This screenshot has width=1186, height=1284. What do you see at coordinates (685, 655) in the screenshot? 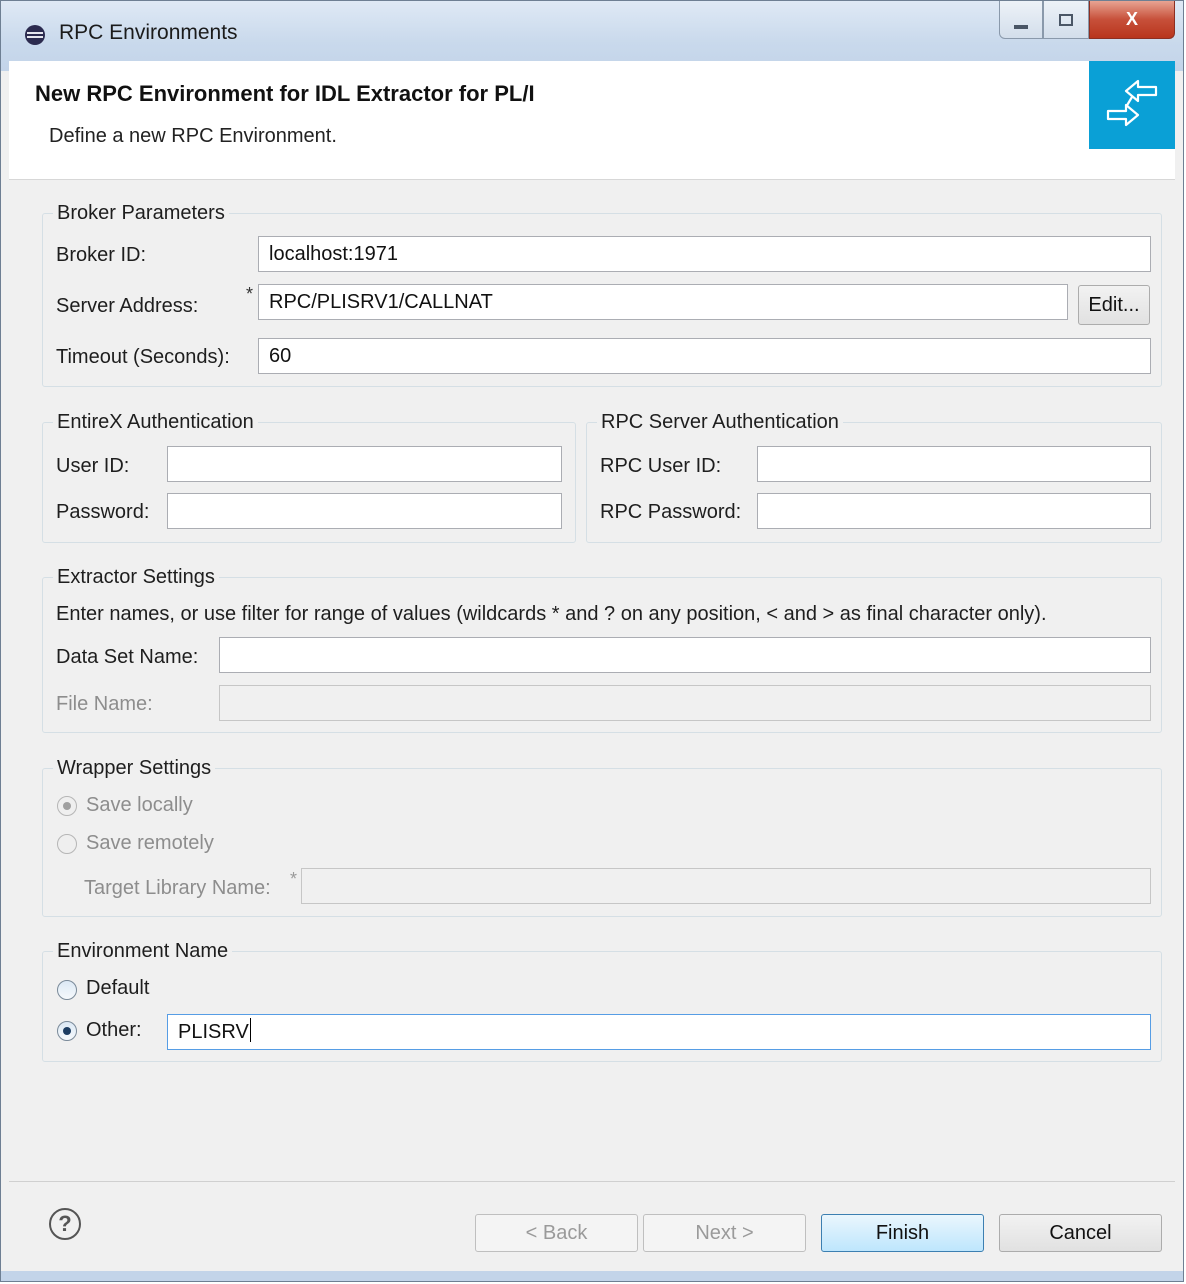
I see `data-set-name-field` at bounding box center [685, 655].